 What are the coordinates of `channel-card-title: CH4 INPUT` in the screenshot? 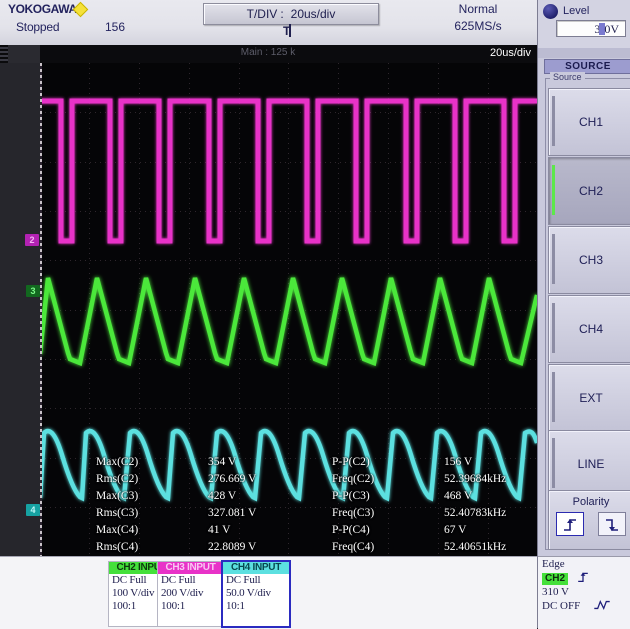 It's located at (256, 568).